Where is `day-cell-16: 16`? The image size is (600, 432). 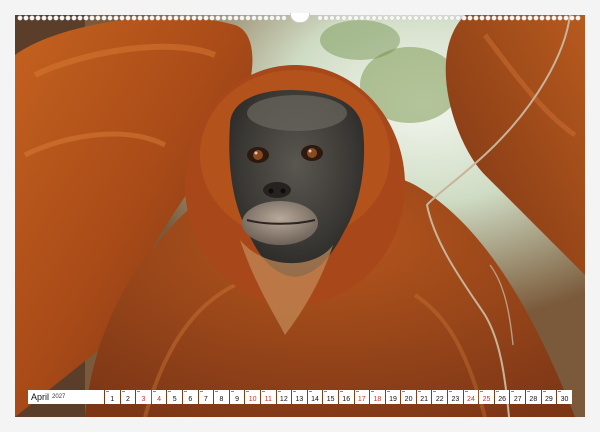
day-cell-16: 16 is located at coordinates (346, 397).